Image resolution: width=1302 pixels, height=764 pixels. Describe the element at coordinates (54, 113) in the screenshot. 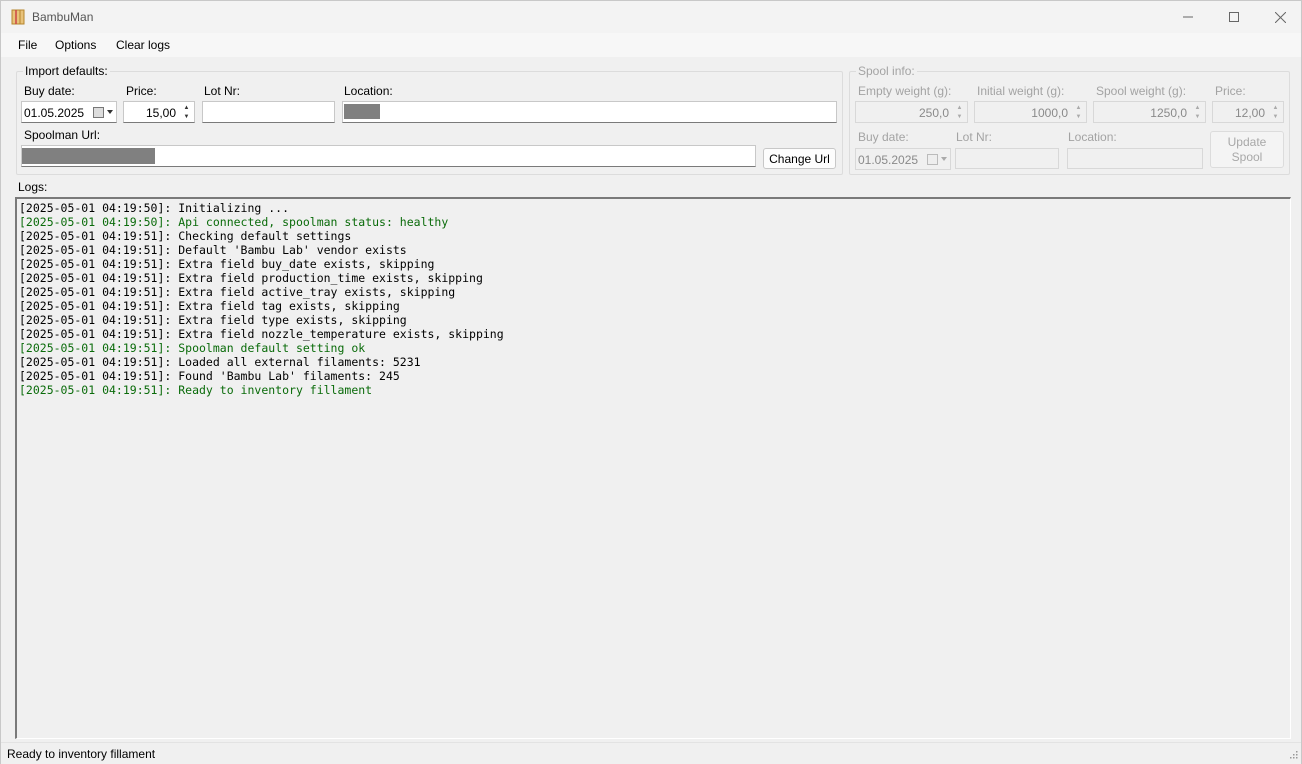

I see `buy-date-value: 01.05.2025` at that location.